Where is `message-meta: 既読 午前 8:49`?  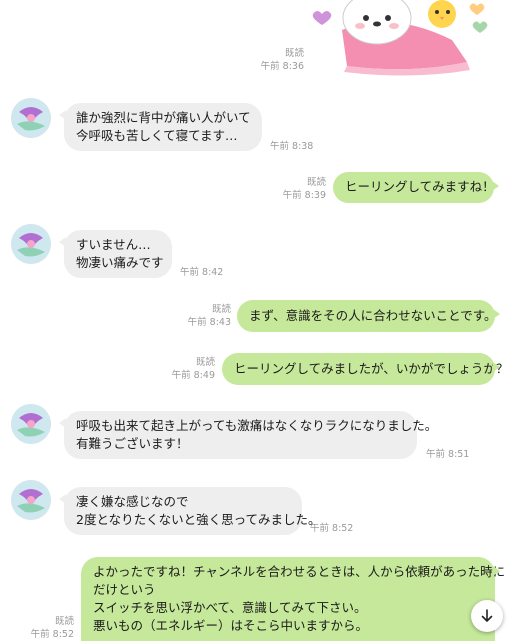
message-meta: 既読 午前 8:49 is located at coordinates (183, 369).